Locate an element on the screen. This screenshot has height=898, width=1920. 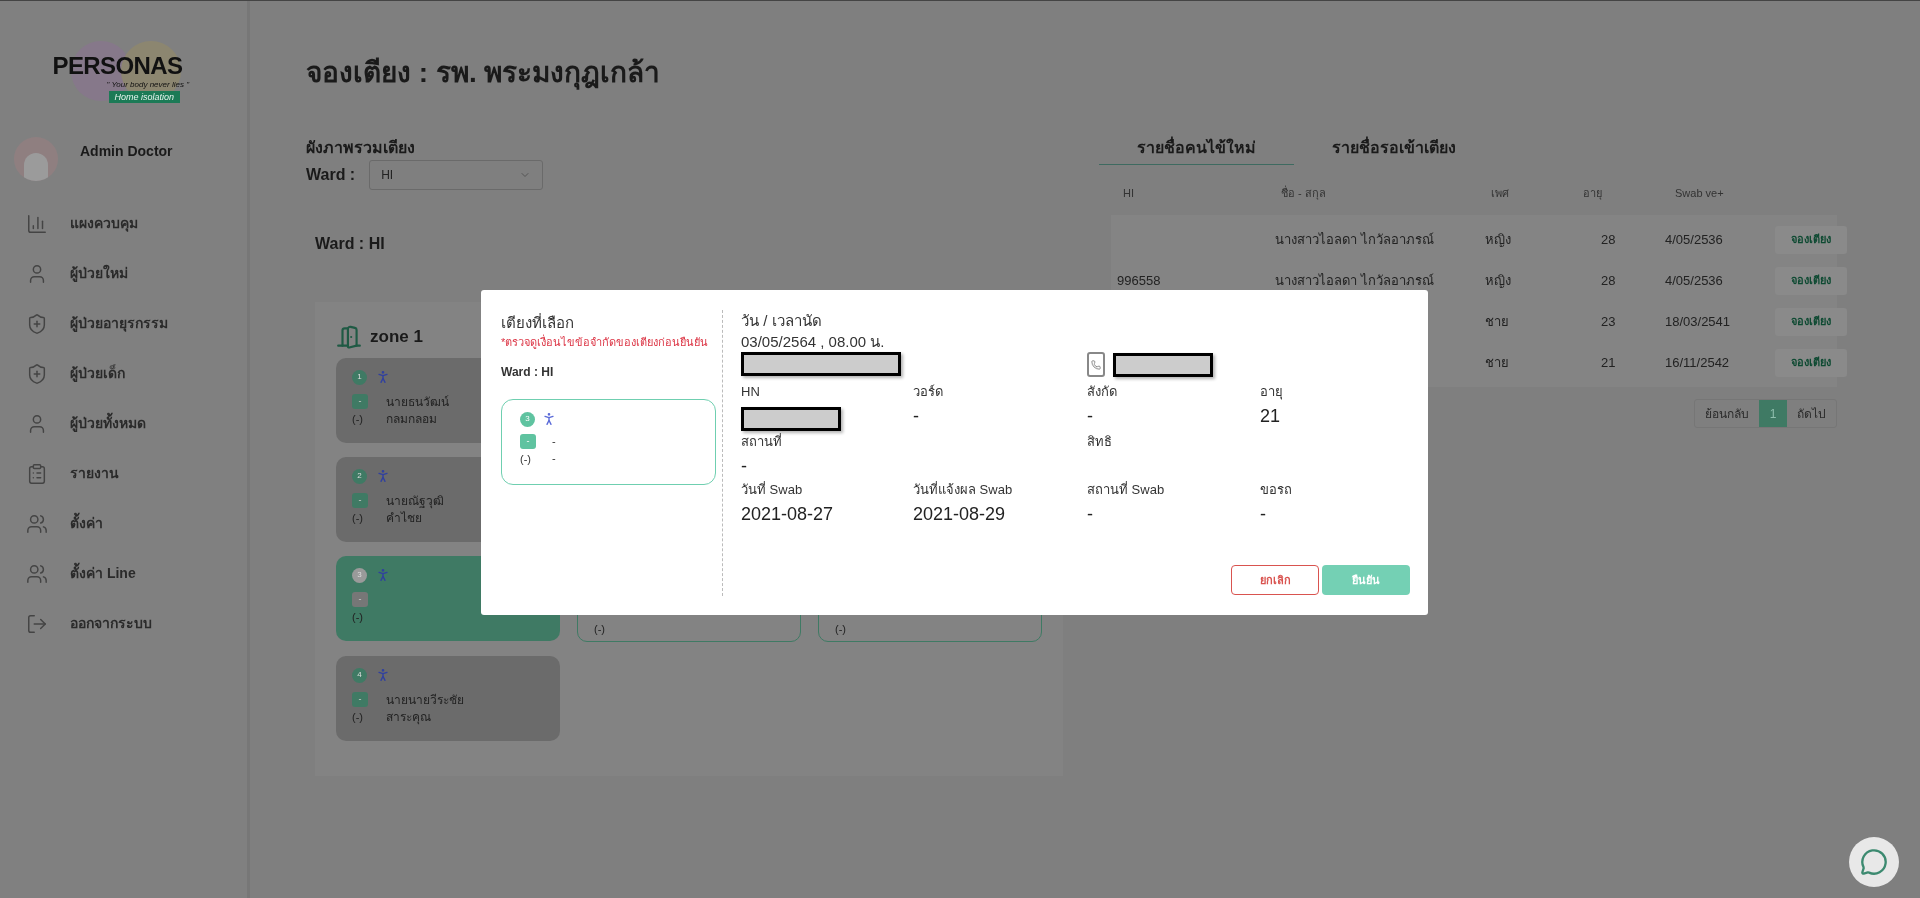
ward-label: Ward : is located at coordinates (331, 175).